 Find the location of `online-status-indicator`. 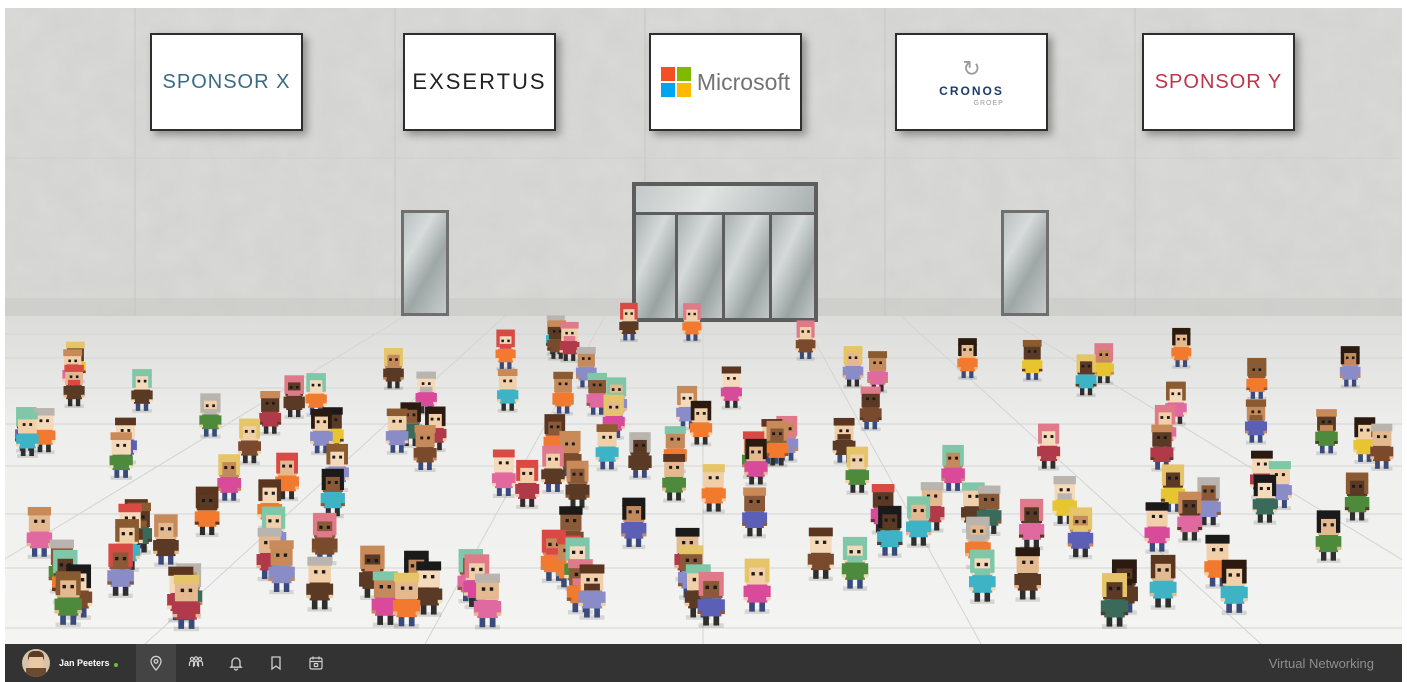

online-status-indicator is located at coordinates (115, 664).